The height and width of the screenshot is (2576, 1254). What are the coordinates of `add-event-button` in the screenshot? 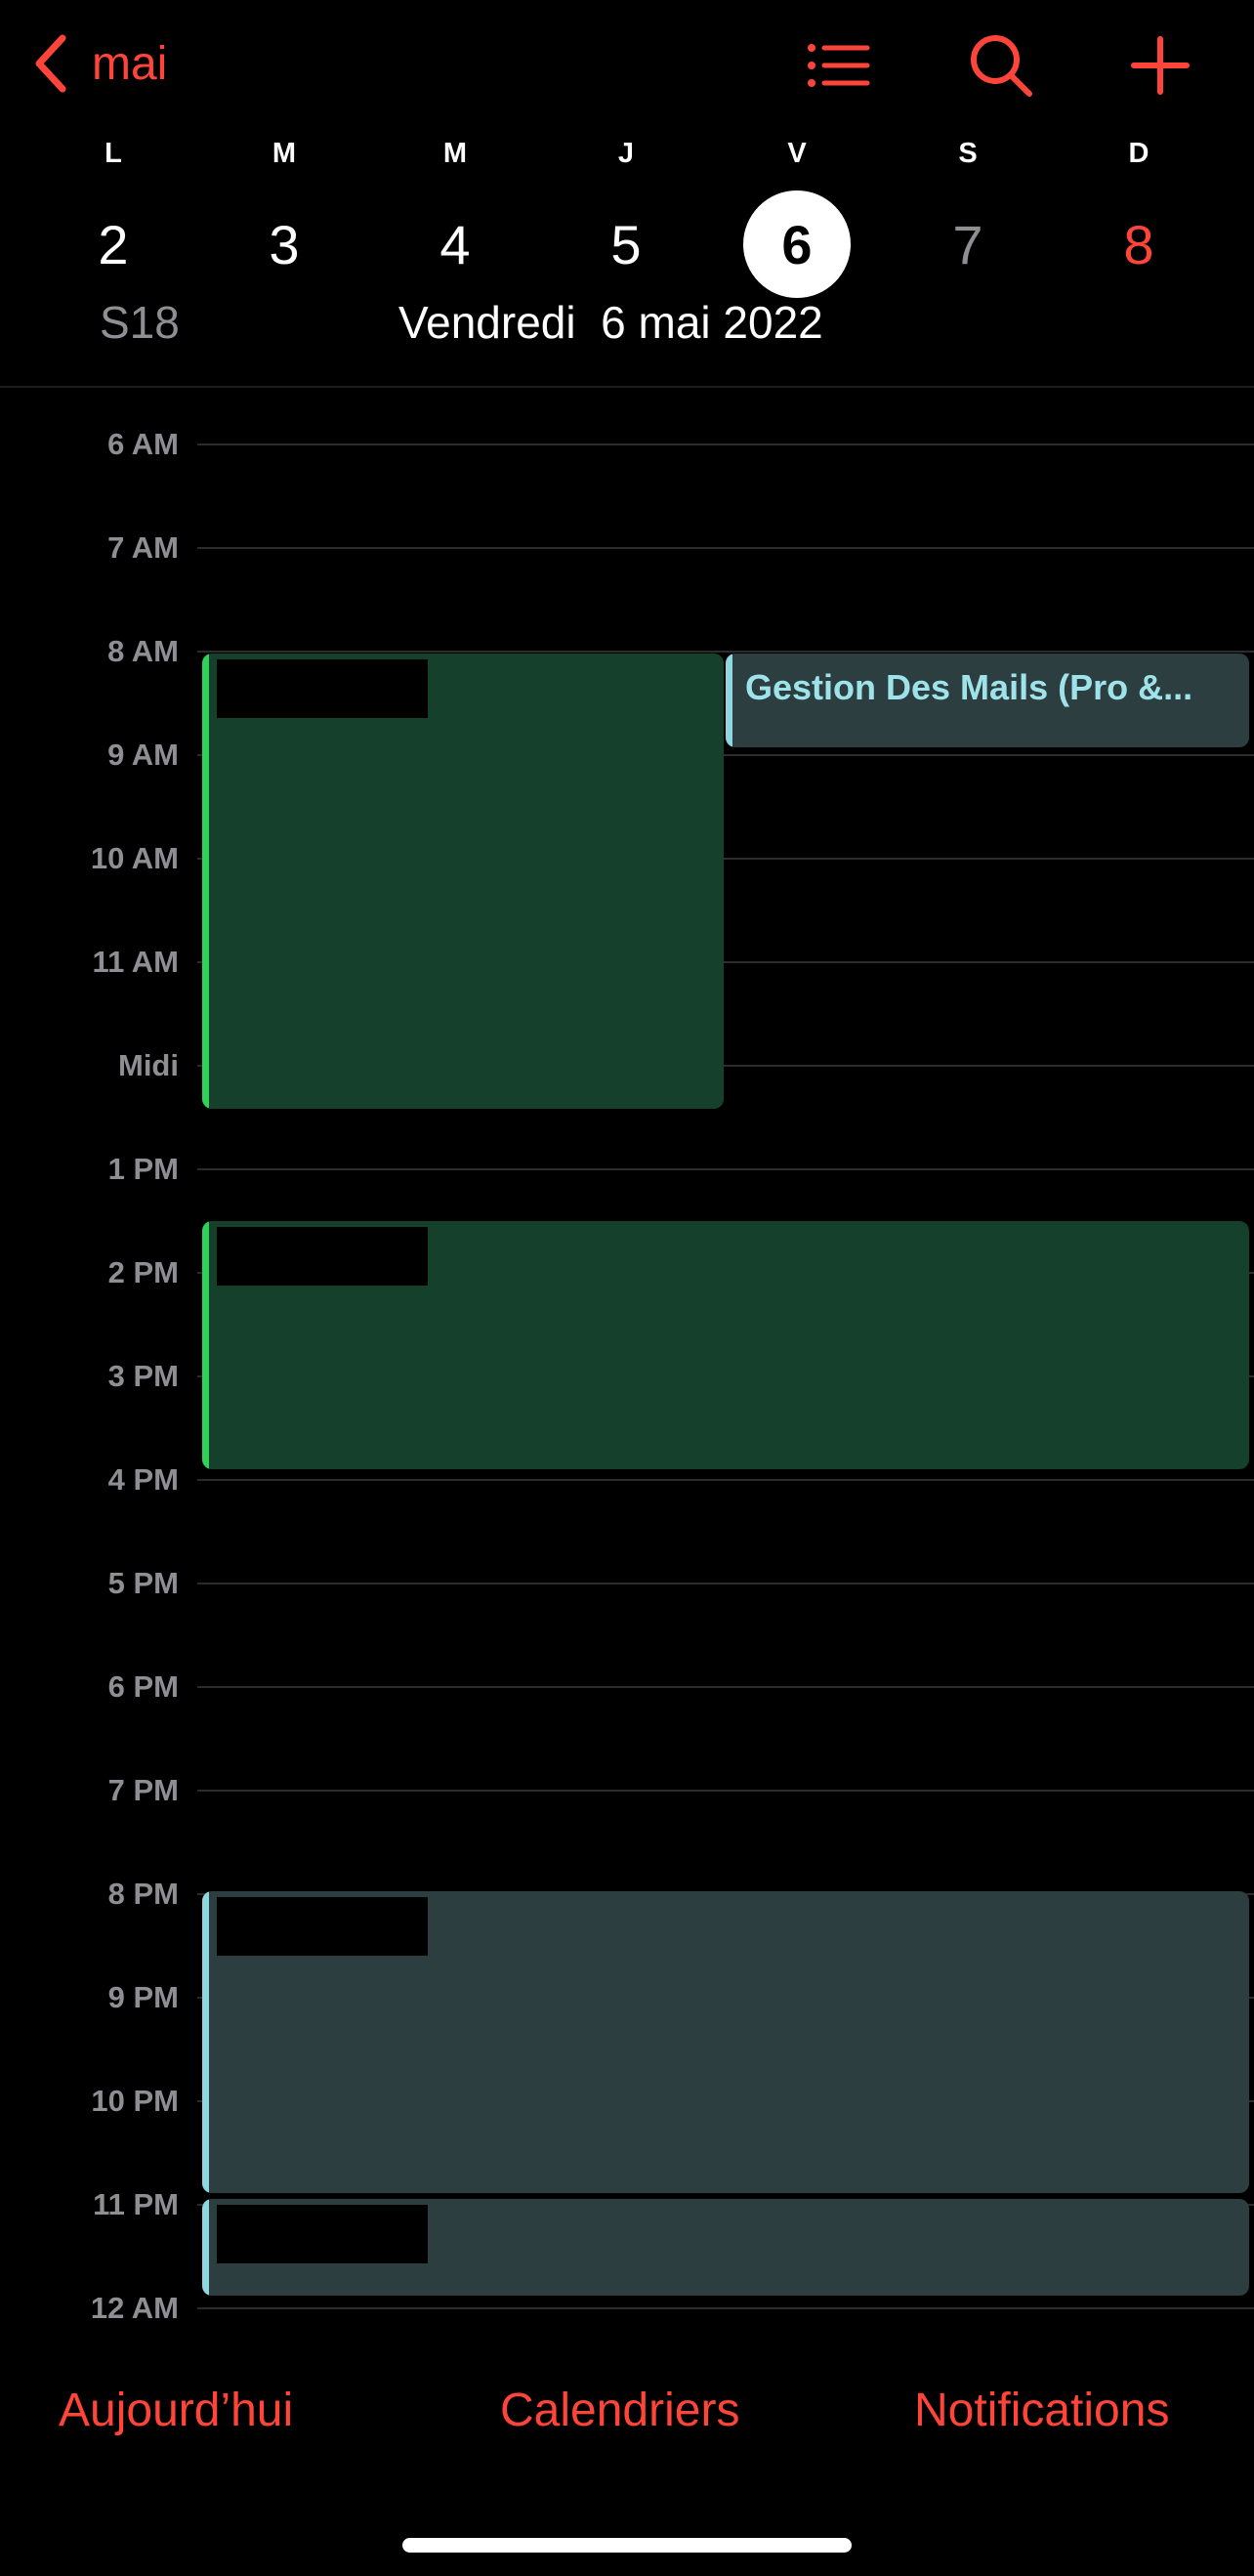 It's located at (1160, 65).